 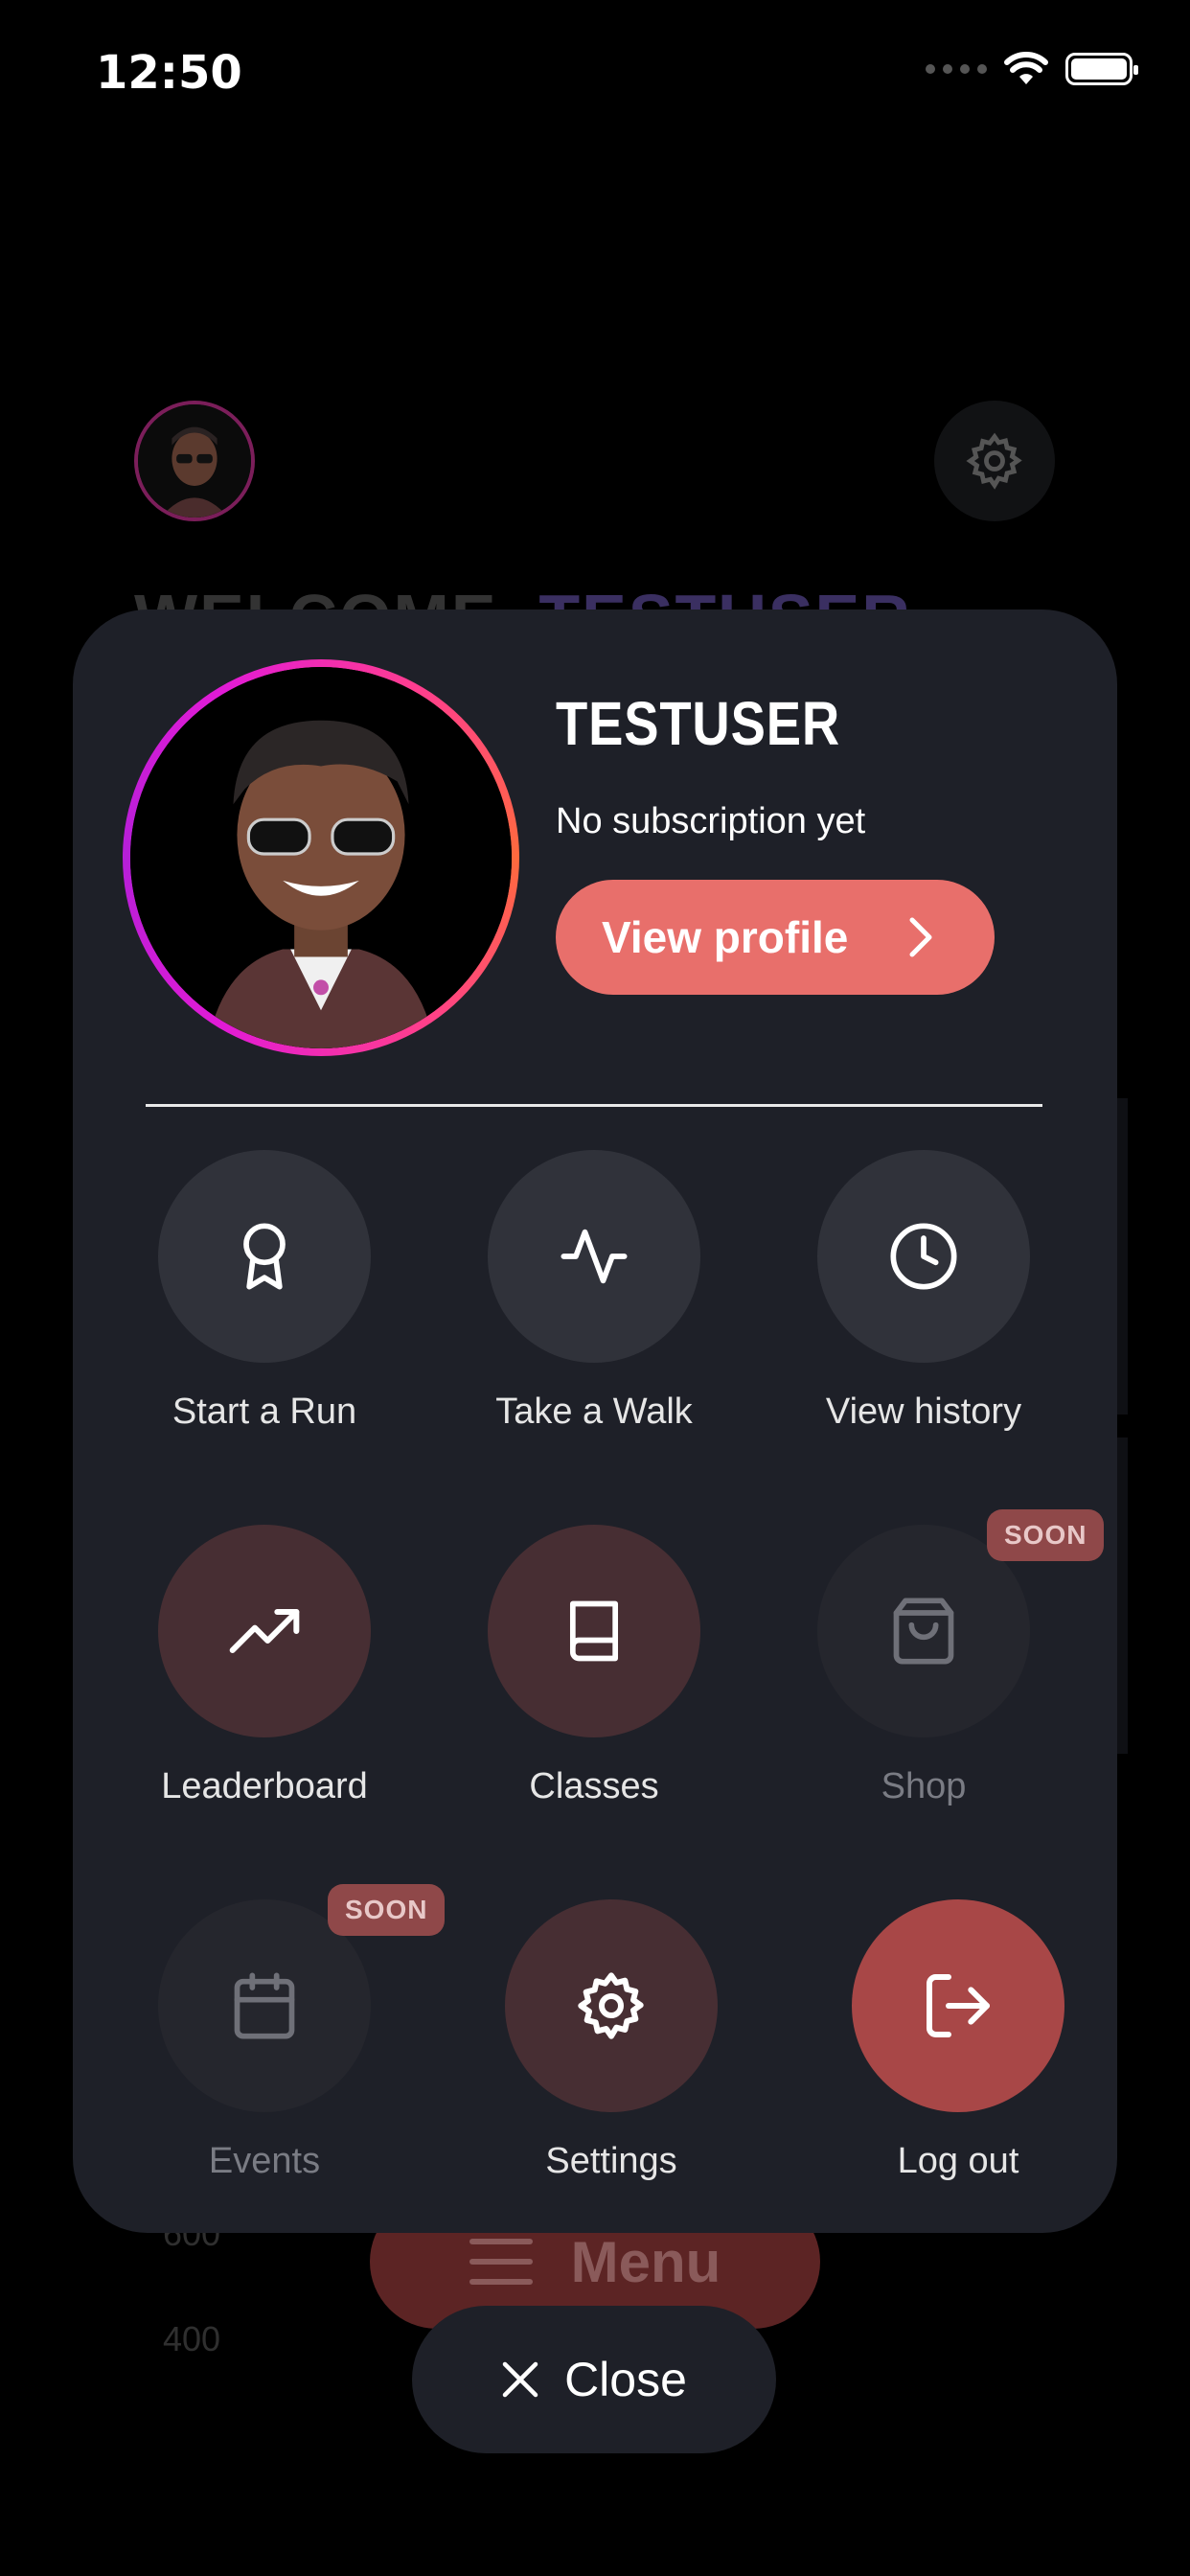 What do you see at coordinates (520, 2379) in the screenshot?
I see `close-icon` at bounding box center [520, 2379].